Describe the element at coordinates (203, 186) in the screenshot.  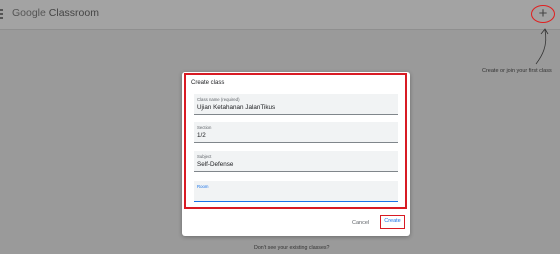
I see `field-label: Room` at that location.